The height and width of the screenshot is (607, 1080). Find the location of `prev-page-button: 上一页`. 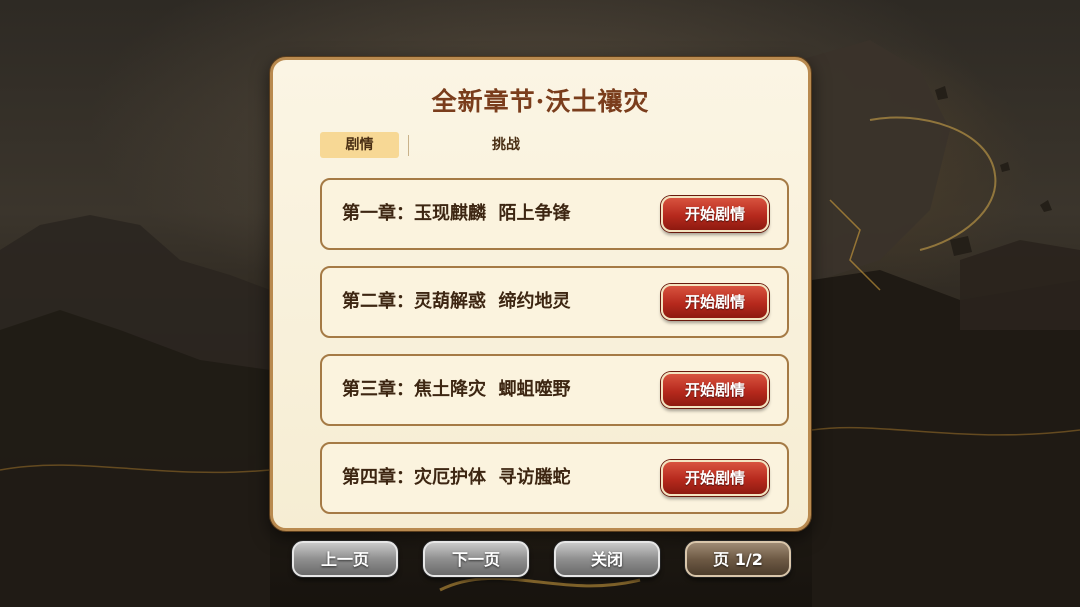

prev-page-button: 上一页 is located at coordinates (345, 559).